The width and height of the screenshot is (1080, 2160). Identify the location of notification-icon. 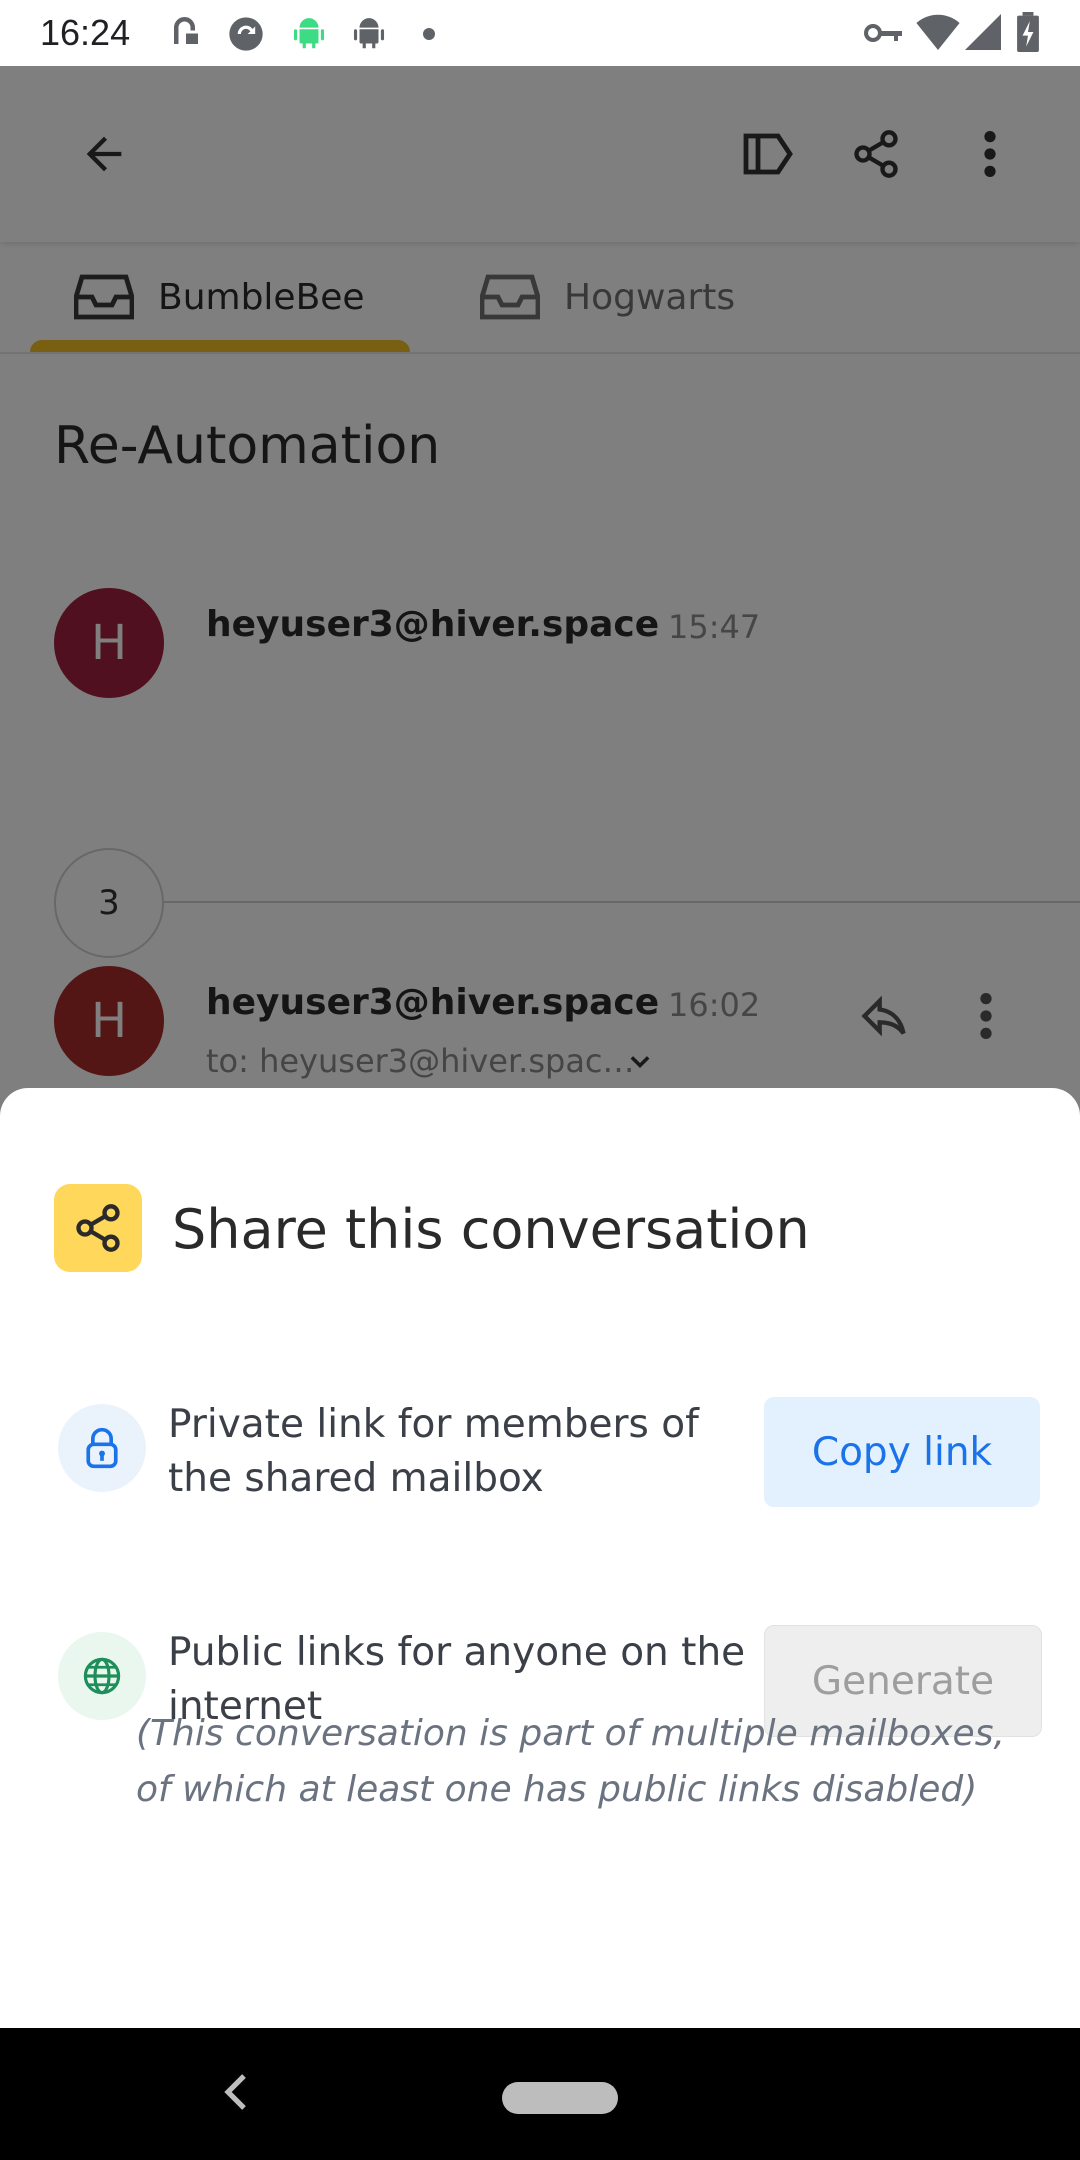
(186, 34).